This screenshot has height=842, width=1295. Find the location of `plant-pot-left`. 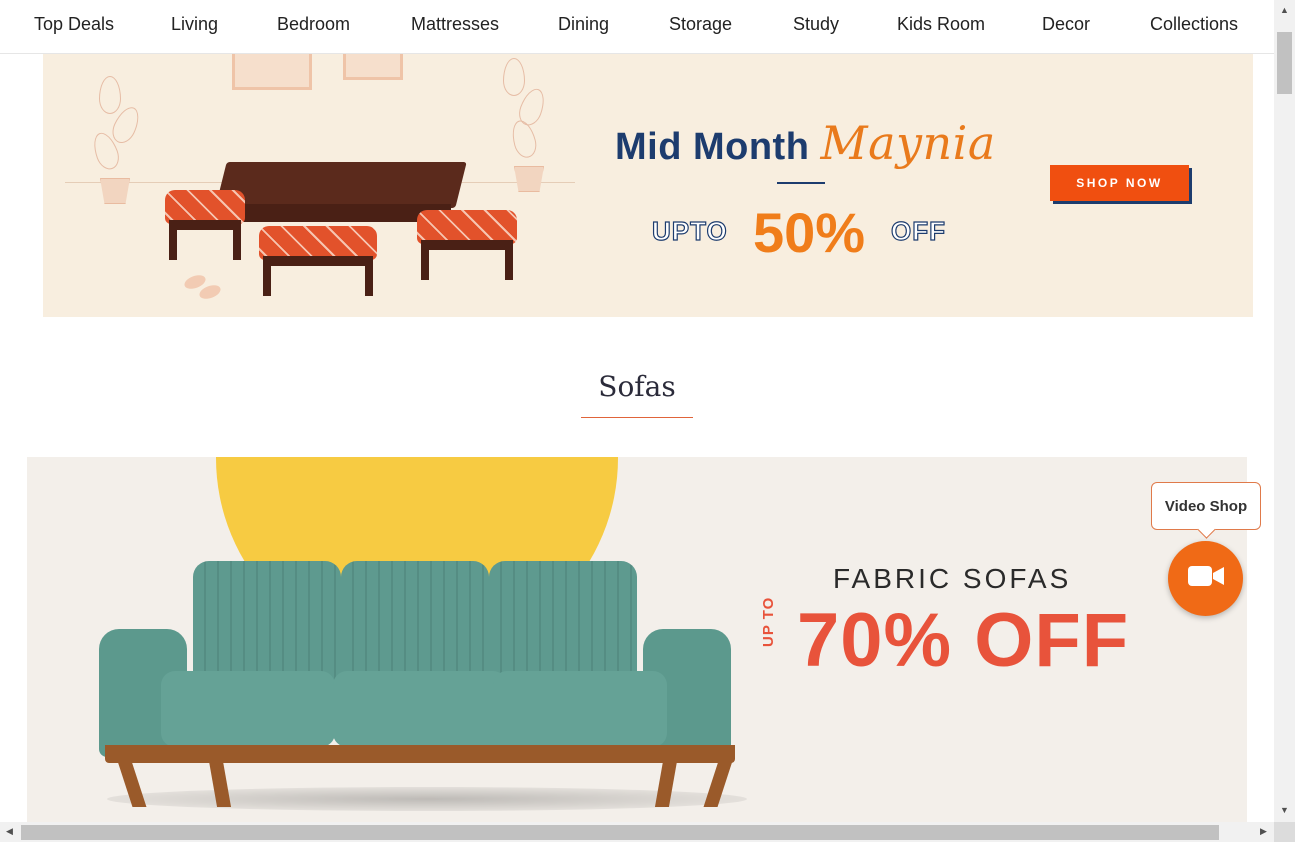

plant-pot-left is located at coordinates (115, 191).